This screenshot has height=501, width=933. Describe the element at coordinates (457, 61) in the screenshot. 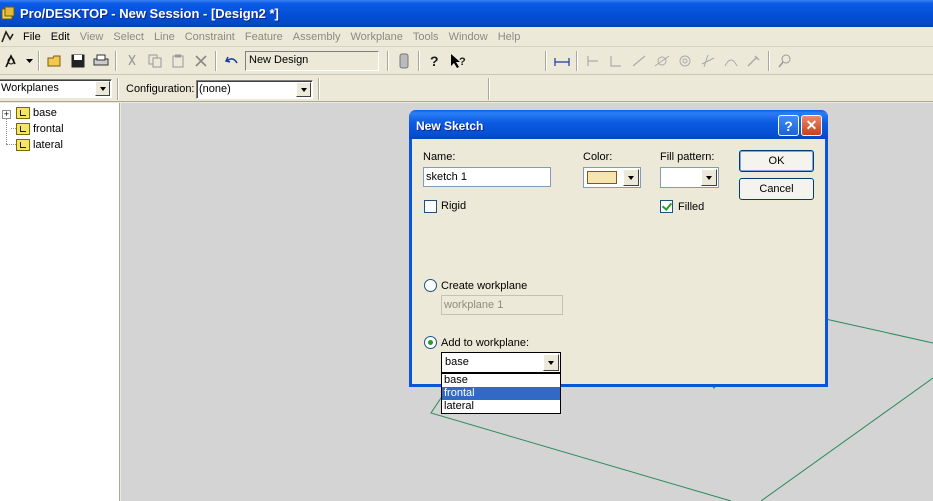

I see `context-help-icon: ?` at that location.